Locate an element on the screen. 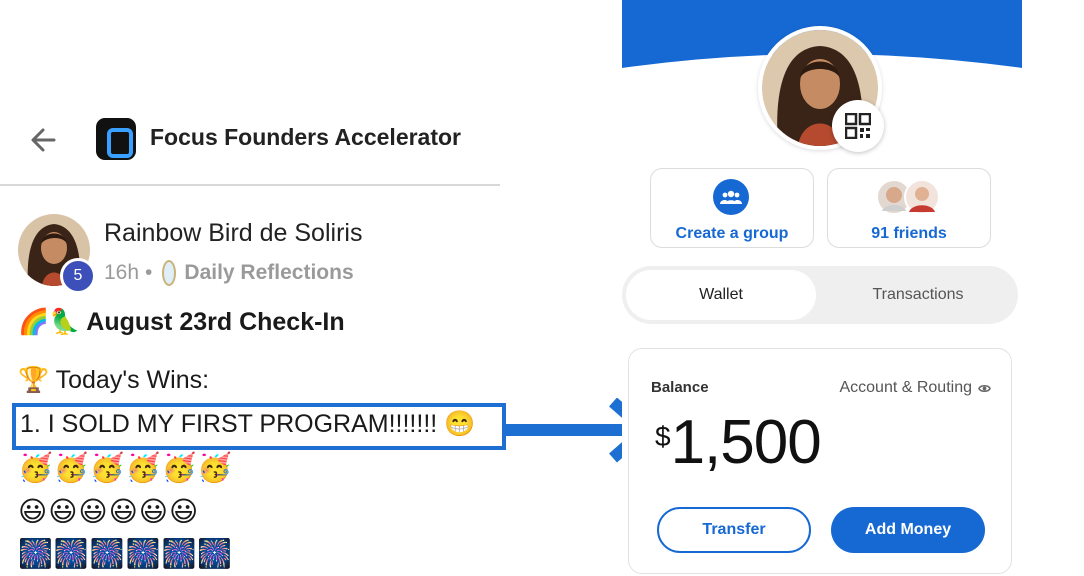 Image resolution: width=1084 pixels, height=576 pixels. group-title: Focus Founders Accelerator is located at coordinates (306, 137).